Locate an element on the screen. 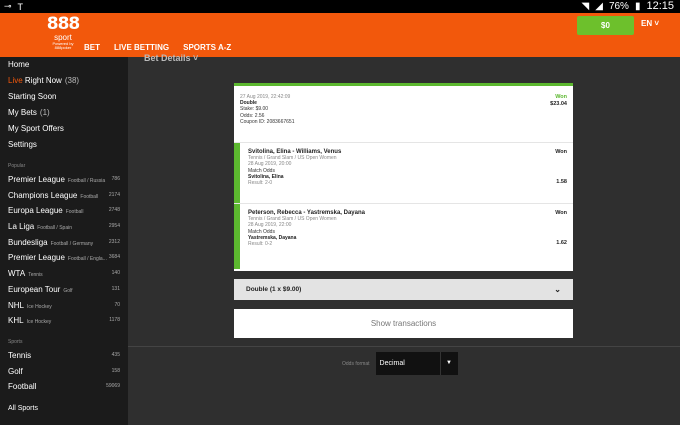 This screenshot has width=680, height=425. sidebar-popular-item: Bundesliga Football / Germany 2312 is located at coordinates (64, 243).